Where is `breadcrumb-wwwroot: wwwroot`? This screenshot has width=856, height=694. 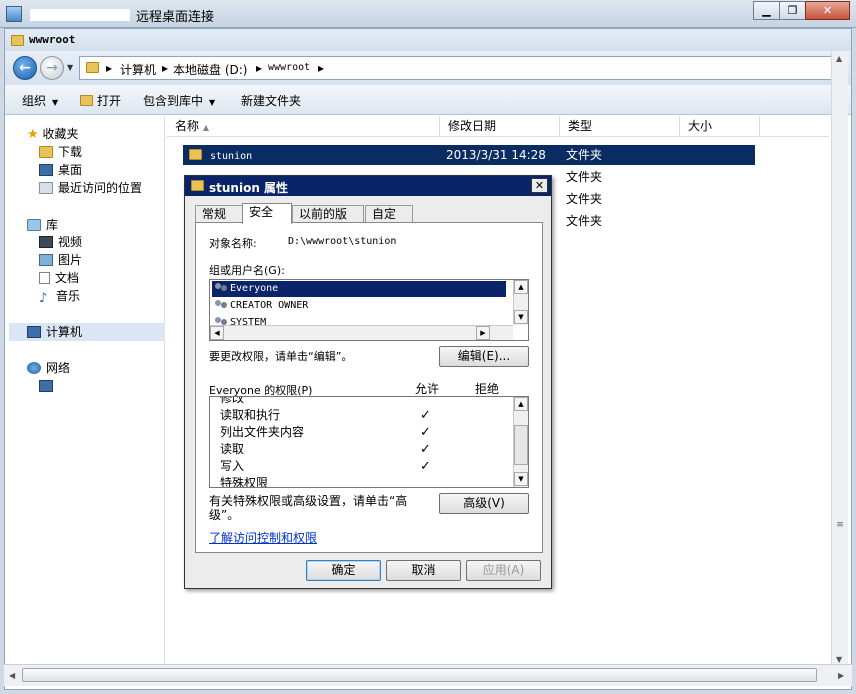 breadcrumb-wwwroot: wwwroot is located at coordinates (289, 67).